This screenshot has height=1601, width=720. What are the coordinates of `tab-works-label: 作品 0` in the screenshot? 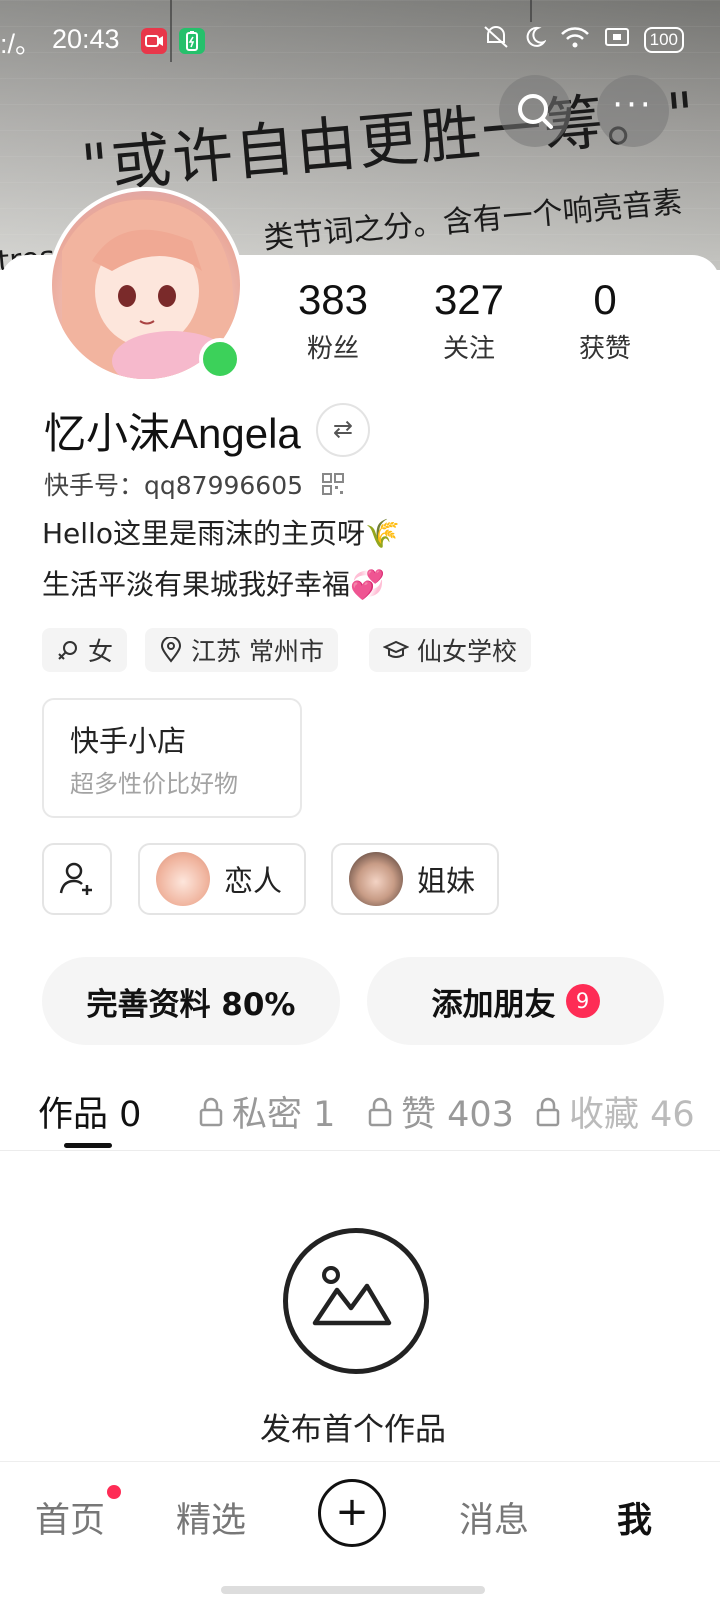 It's located at (90, 1115).